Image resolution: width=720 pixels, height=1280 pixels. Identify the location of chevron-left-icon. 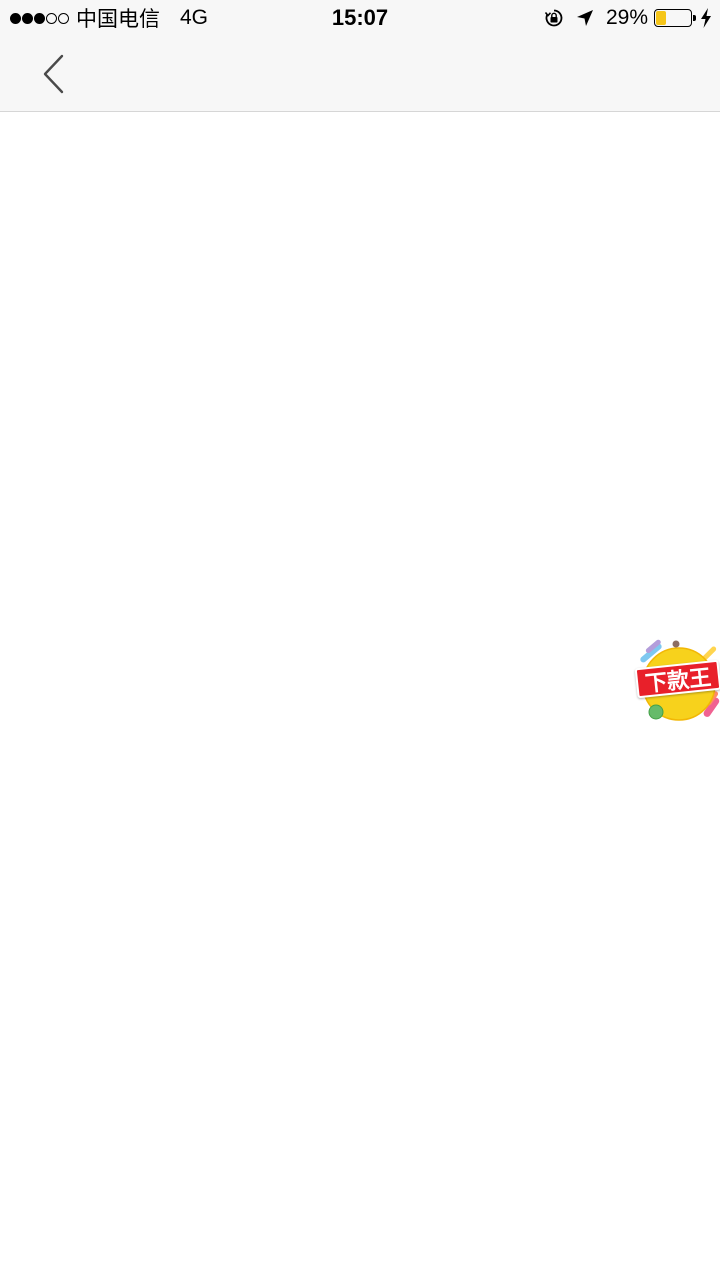
(53, 74).